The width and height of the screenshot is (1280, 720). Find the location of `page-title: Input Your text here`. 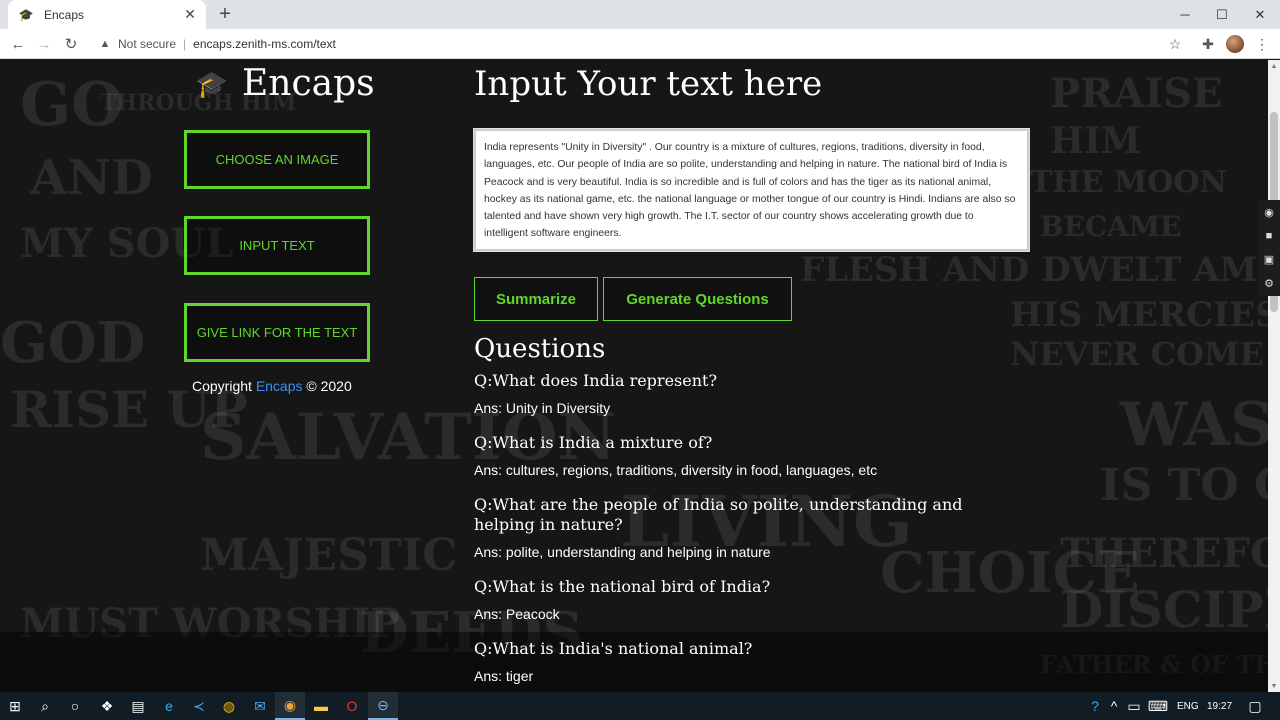

page-title: Input Your text here is located at coordinates (648, 84).